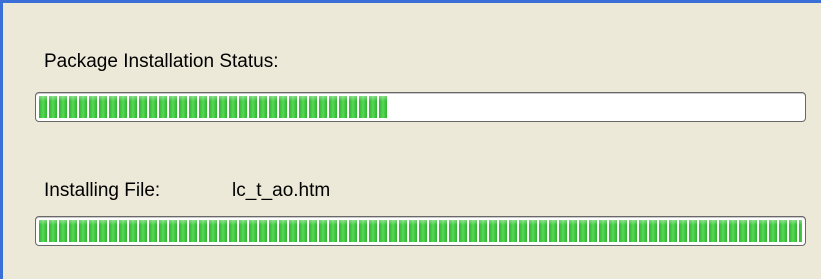  What do you see at coordinates (213, 107) in the screenshot?
I see `package-progress-fill` at bounding box center [213, 107].